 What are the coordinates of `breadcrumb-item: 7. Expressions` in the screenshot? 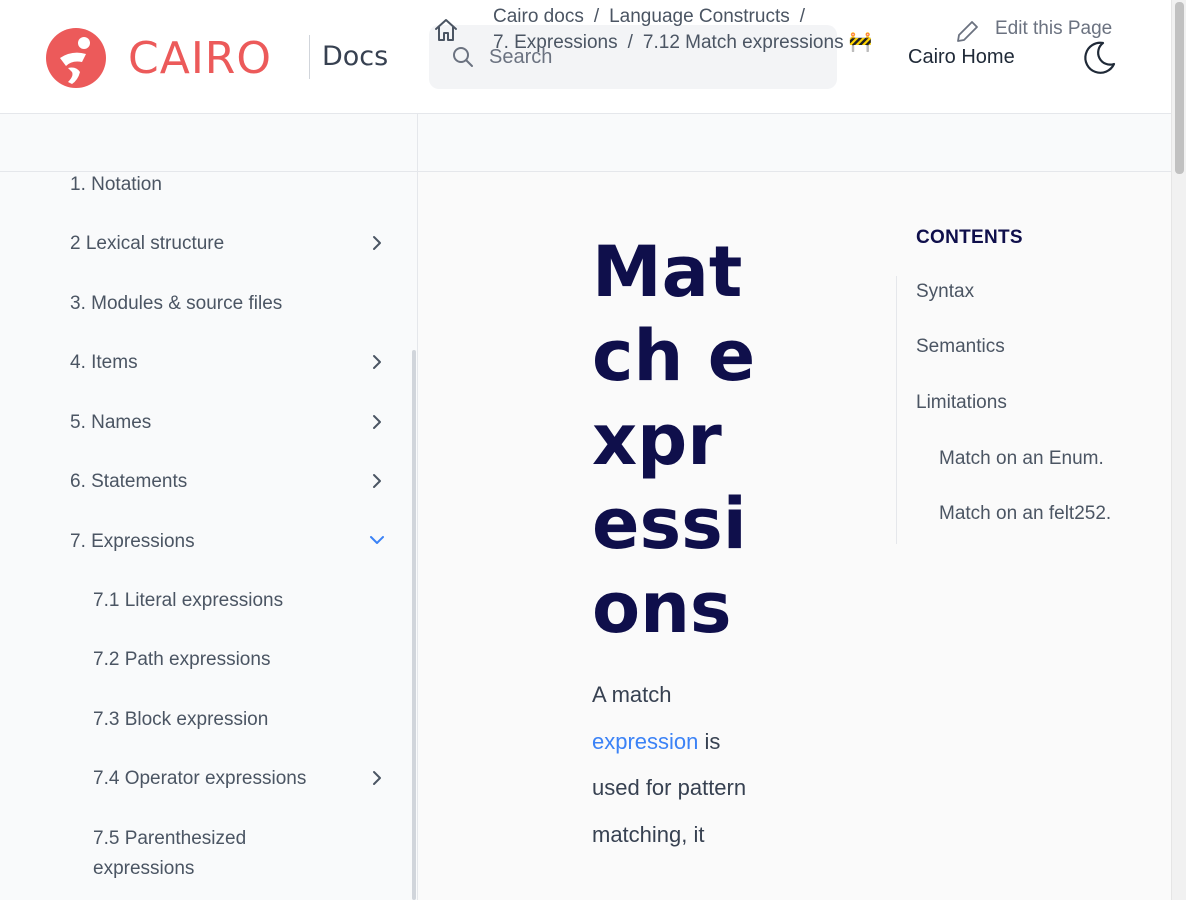 It's located at (555, 42).